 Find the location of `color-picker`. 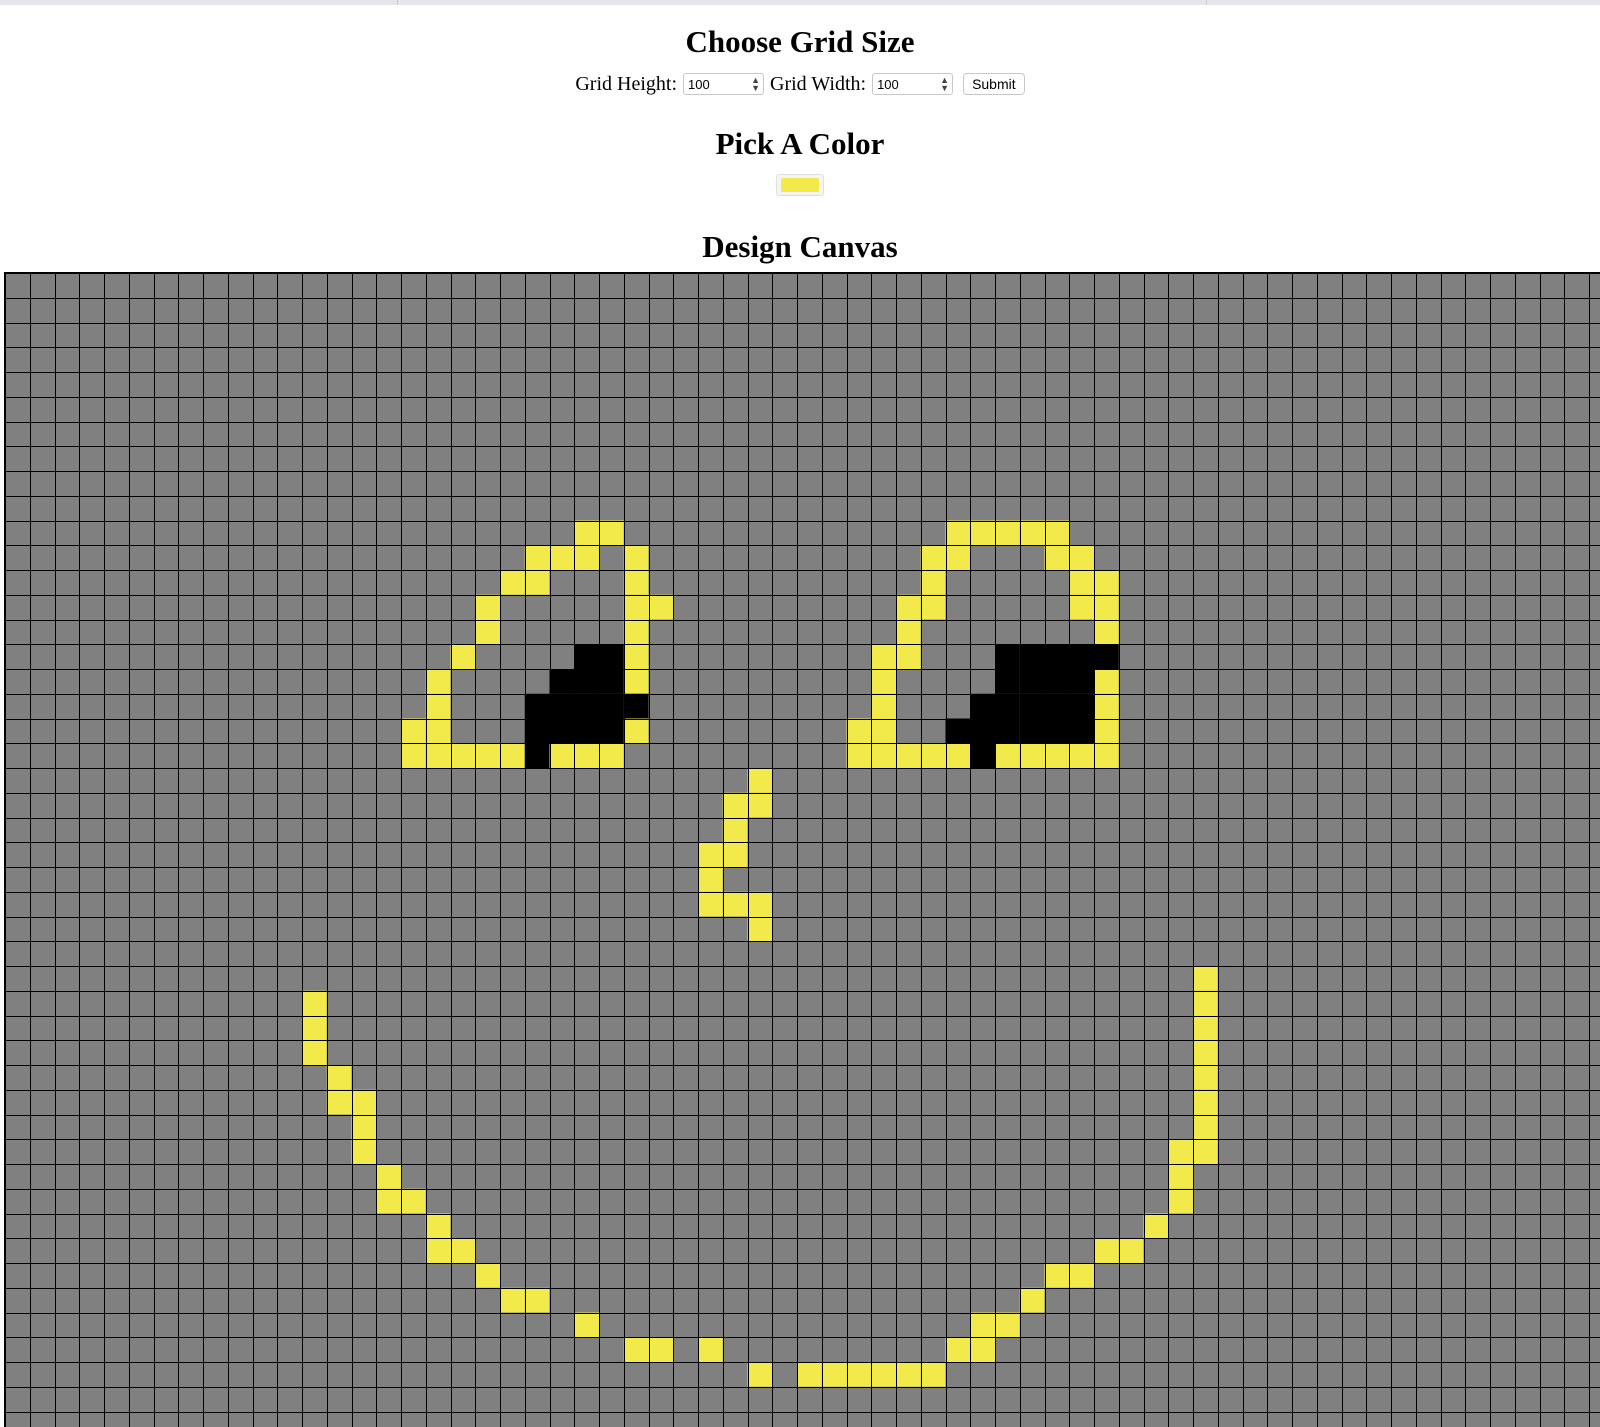

color-picker is located at coordinates (800, 185).